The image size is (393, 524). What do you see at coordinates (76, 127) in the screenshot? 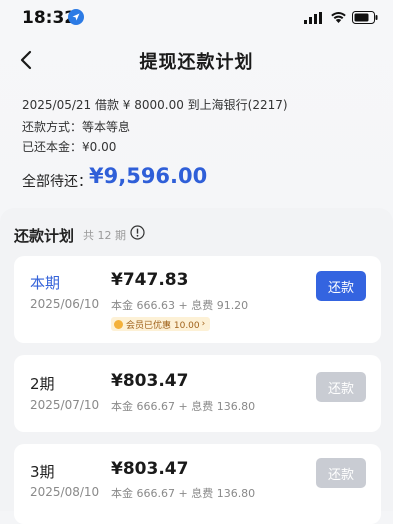
I see `repayment-method: 还款方式：等本等息` at bounding box center [76, 127].